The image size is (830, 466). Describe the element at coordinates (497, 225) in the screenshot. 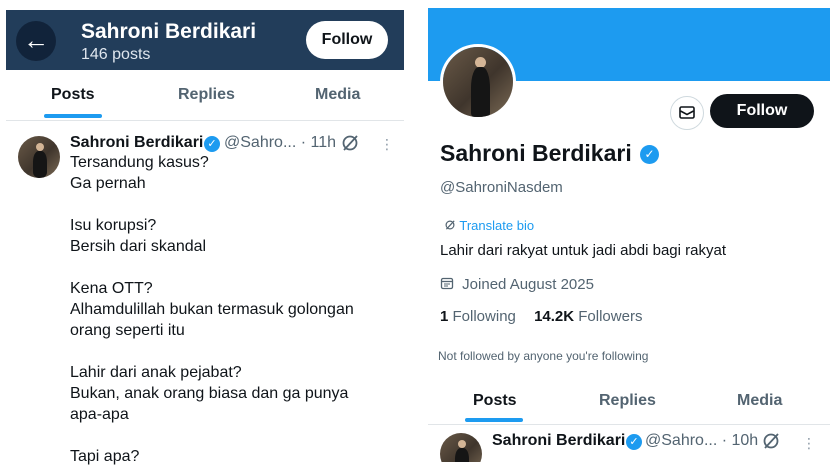

I see `translate-bio-label: Translate bio` at that location.